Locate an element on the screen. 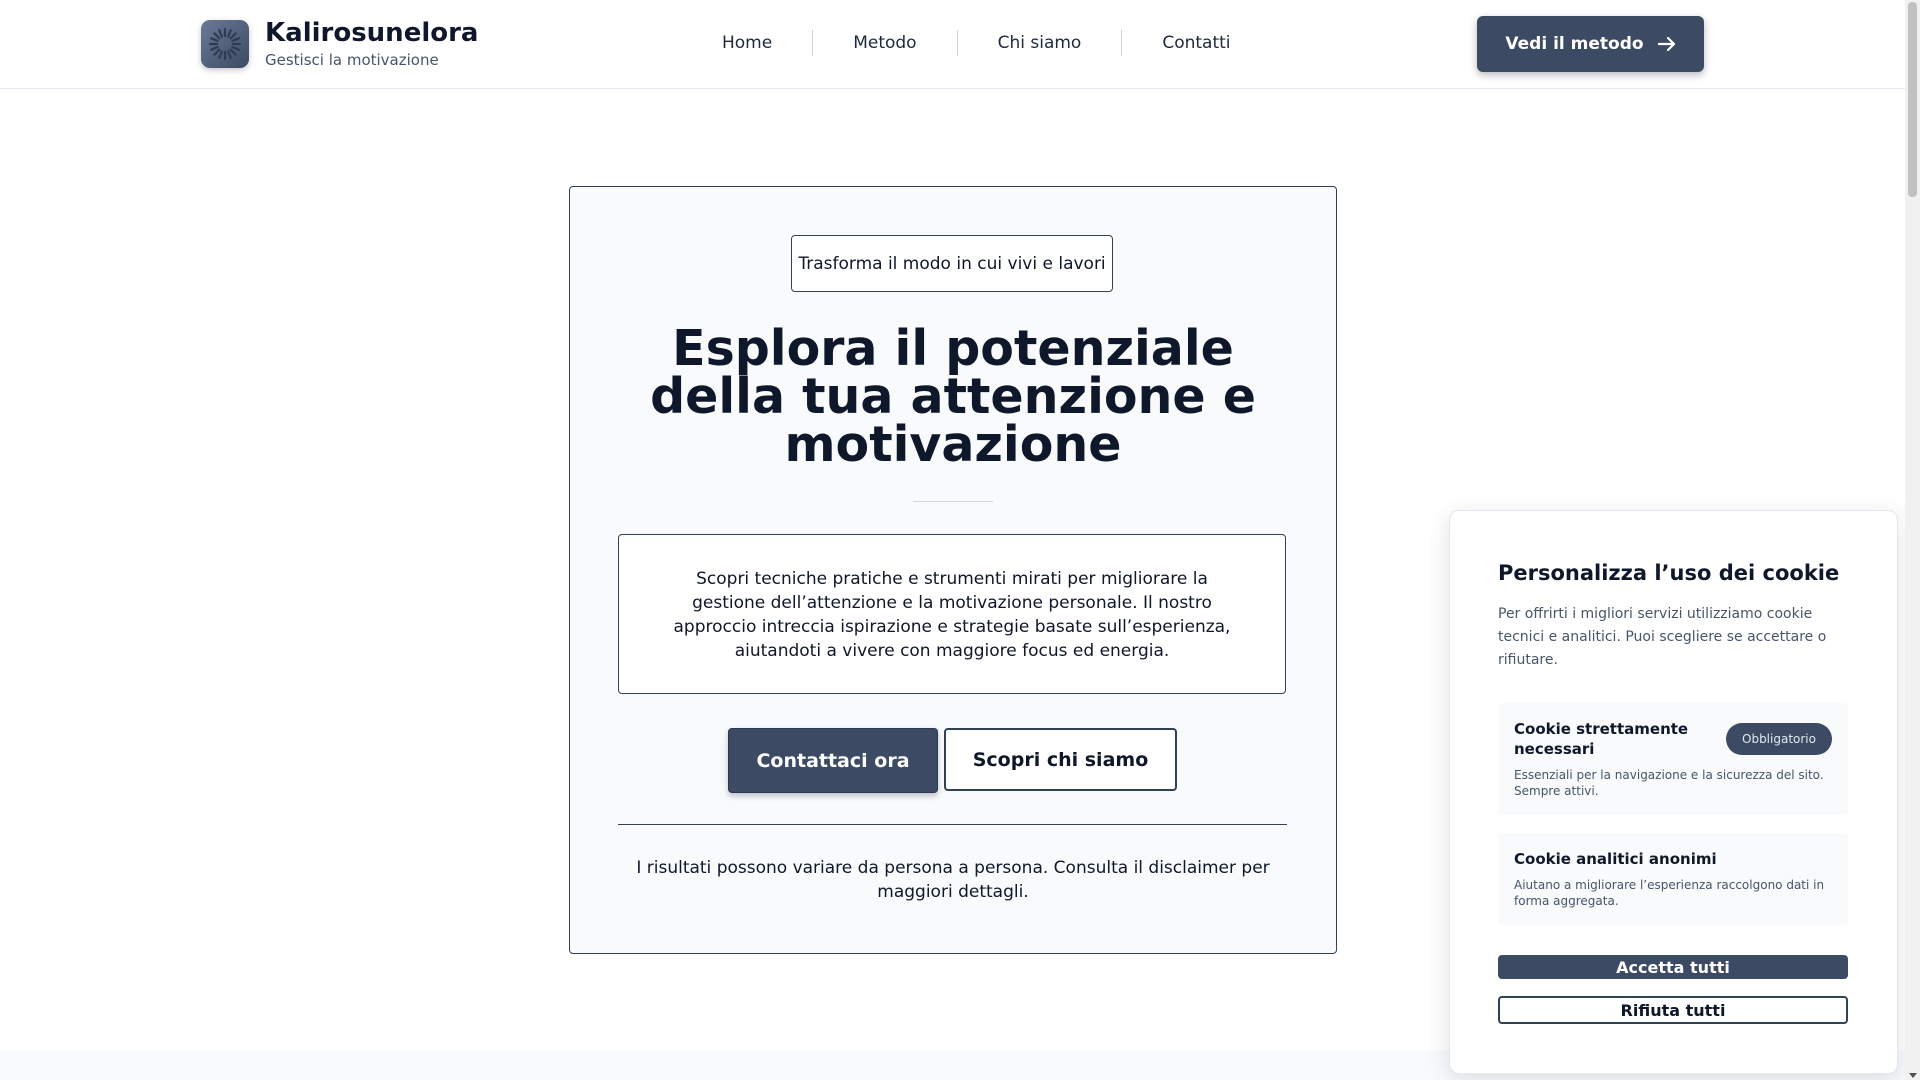 This screenshot has width=1920, height=1080. main-nav: Home Metodo Chi siamo Contatti is located at coordinates (976, 43).